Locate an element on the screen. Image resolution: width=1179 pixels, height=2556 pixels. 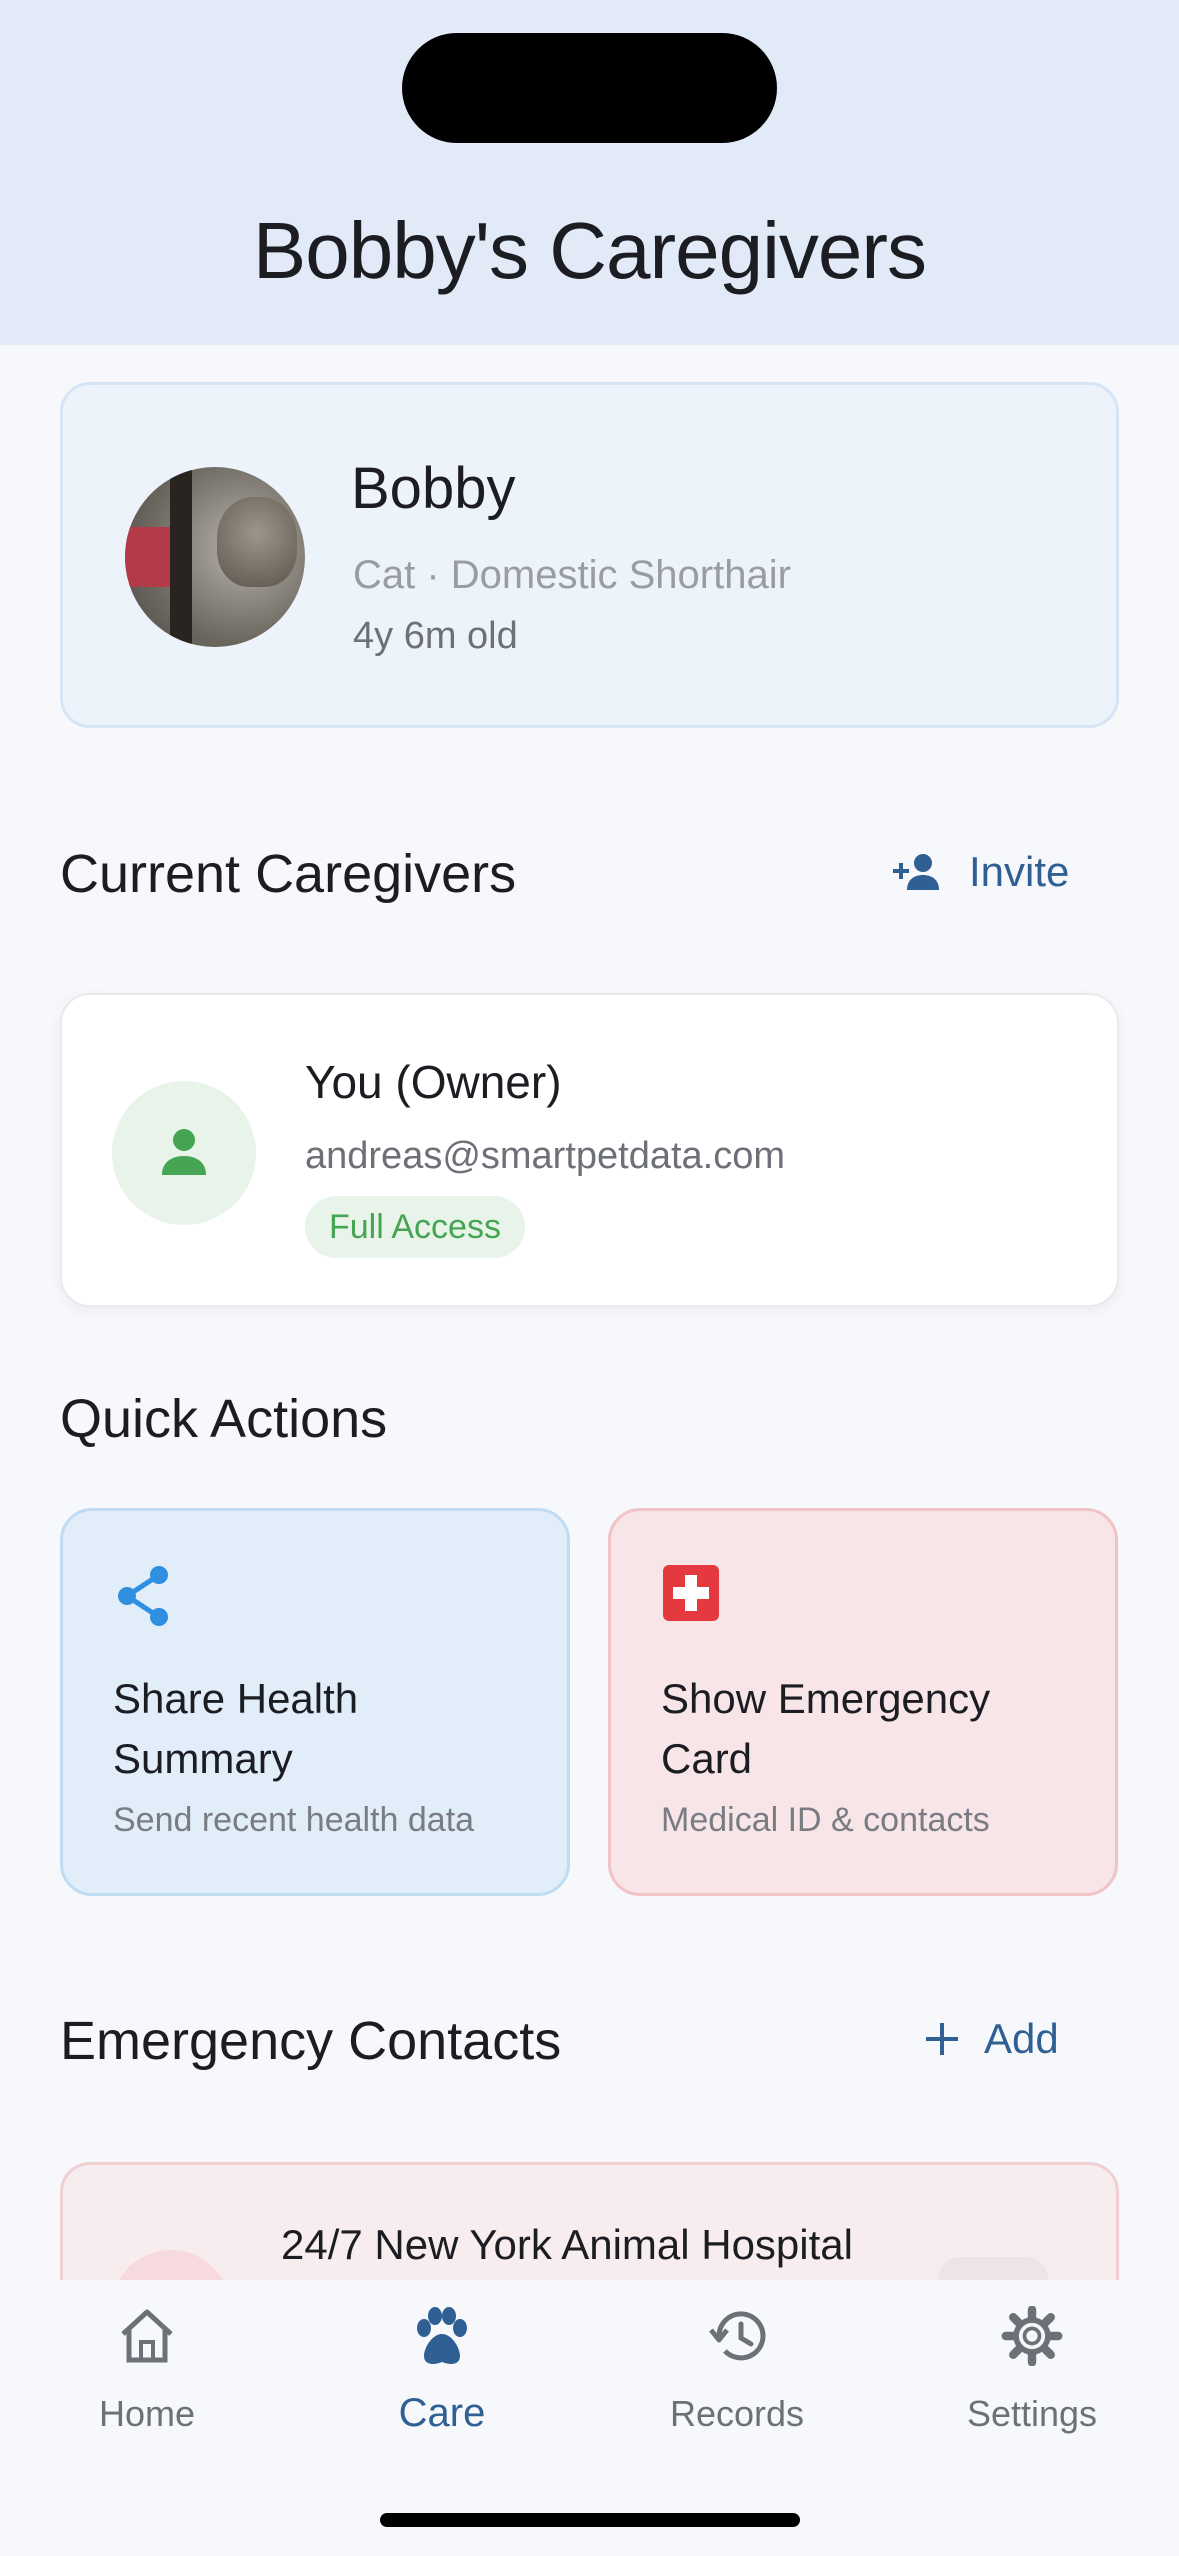
add-label: Add is located at coordinates (1021, 2038).